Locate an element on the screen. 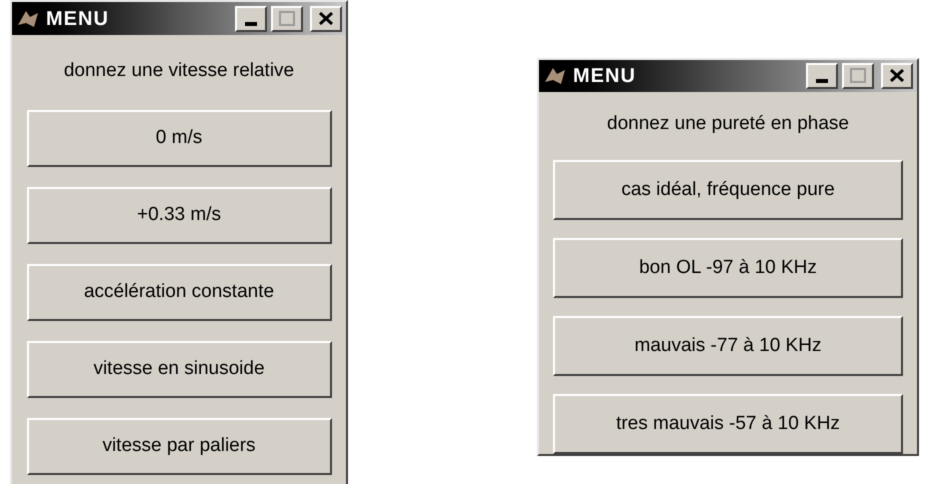  menu-option-button: tres mauvais -57 à 10 KHz is located at coordinates (728, 424).